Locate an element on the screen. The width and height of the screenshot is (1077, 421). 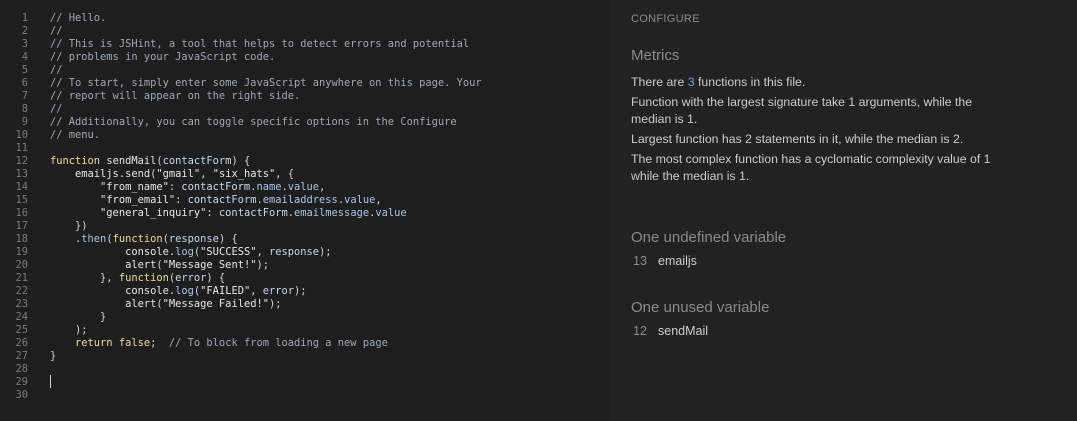
code-token: alert is located at coordinates (103, 265).